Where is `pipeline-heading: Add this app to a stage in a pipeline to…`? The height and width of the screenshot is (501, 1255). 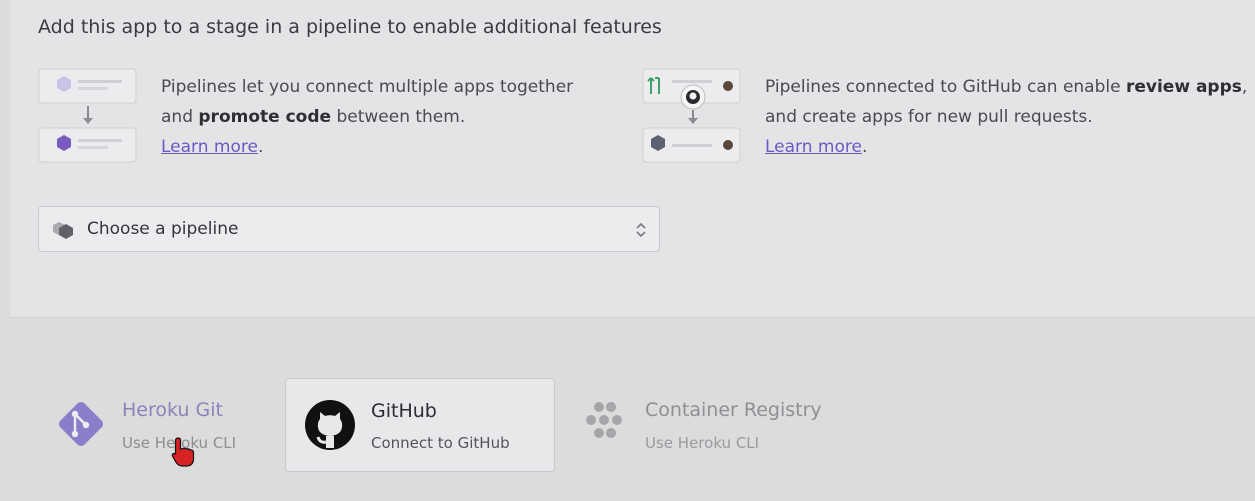
pipeline-heading: Add this app to a stage in a pipeline to… is located at coordinates (350, 27).